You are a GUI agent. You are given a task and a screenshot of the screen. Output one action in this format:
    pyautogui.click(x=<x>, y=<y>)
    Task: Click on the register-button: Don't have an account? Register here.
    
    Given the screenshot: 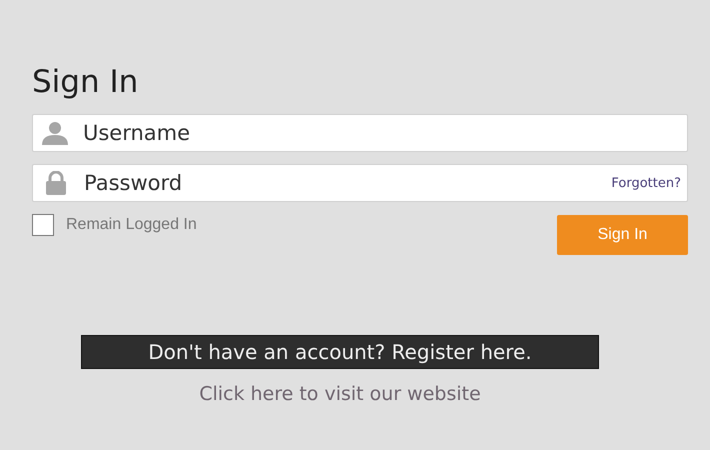 What is the action you would take?
    pyautogui.click(x=340, y=352)
    